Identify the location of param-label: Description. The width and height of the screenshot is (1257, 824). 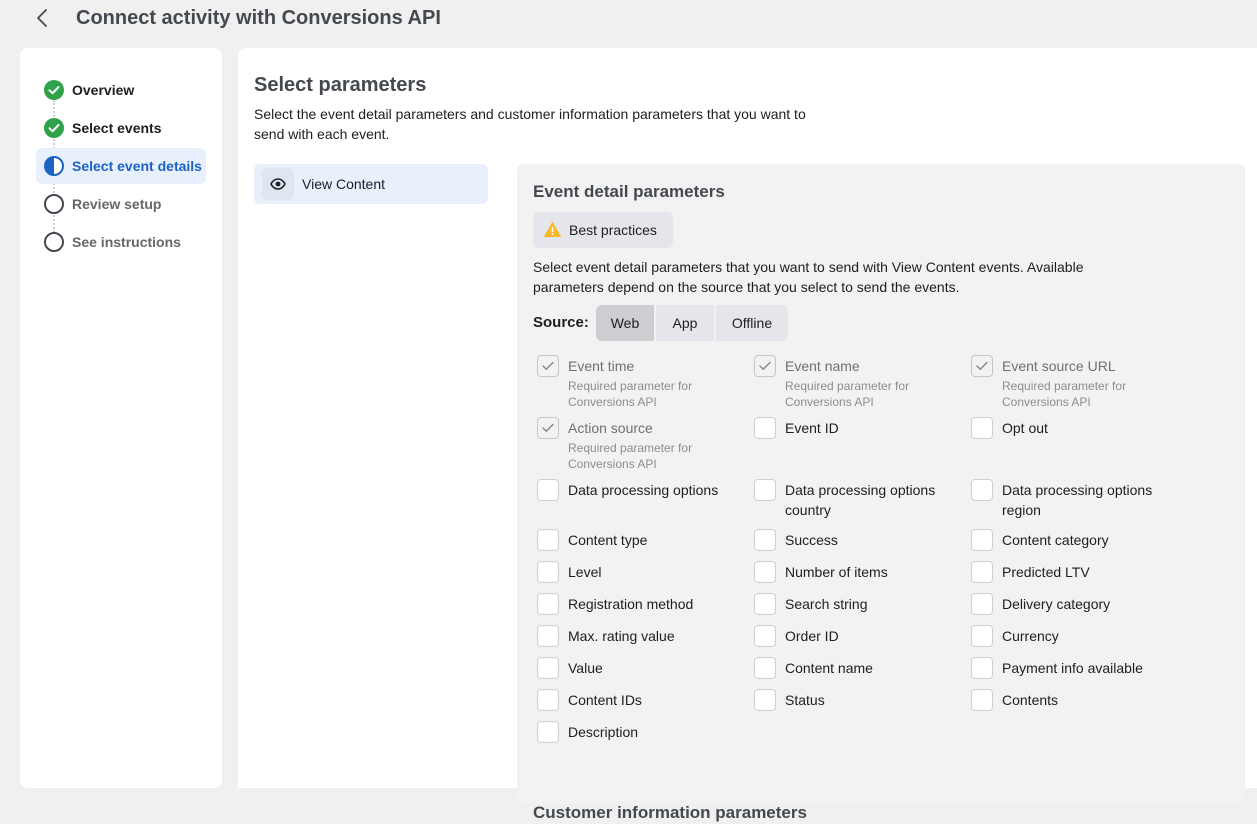
(603, 732).